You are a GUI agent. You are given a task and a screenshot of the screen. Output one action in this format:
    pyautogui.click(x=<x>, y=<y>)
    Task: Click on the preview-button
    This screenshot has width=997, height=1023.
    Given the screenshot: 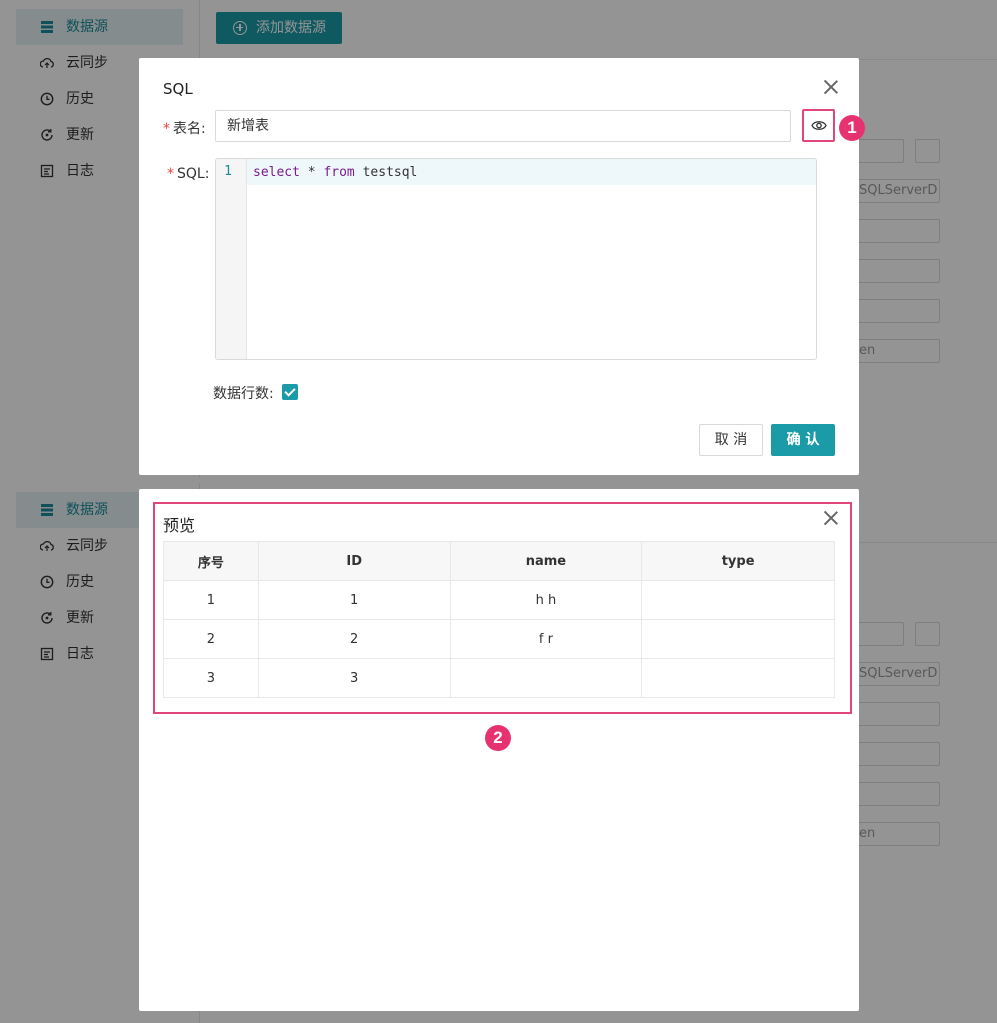 What is the action you would take?
    pyautogui.click(x=818, y=125)
    